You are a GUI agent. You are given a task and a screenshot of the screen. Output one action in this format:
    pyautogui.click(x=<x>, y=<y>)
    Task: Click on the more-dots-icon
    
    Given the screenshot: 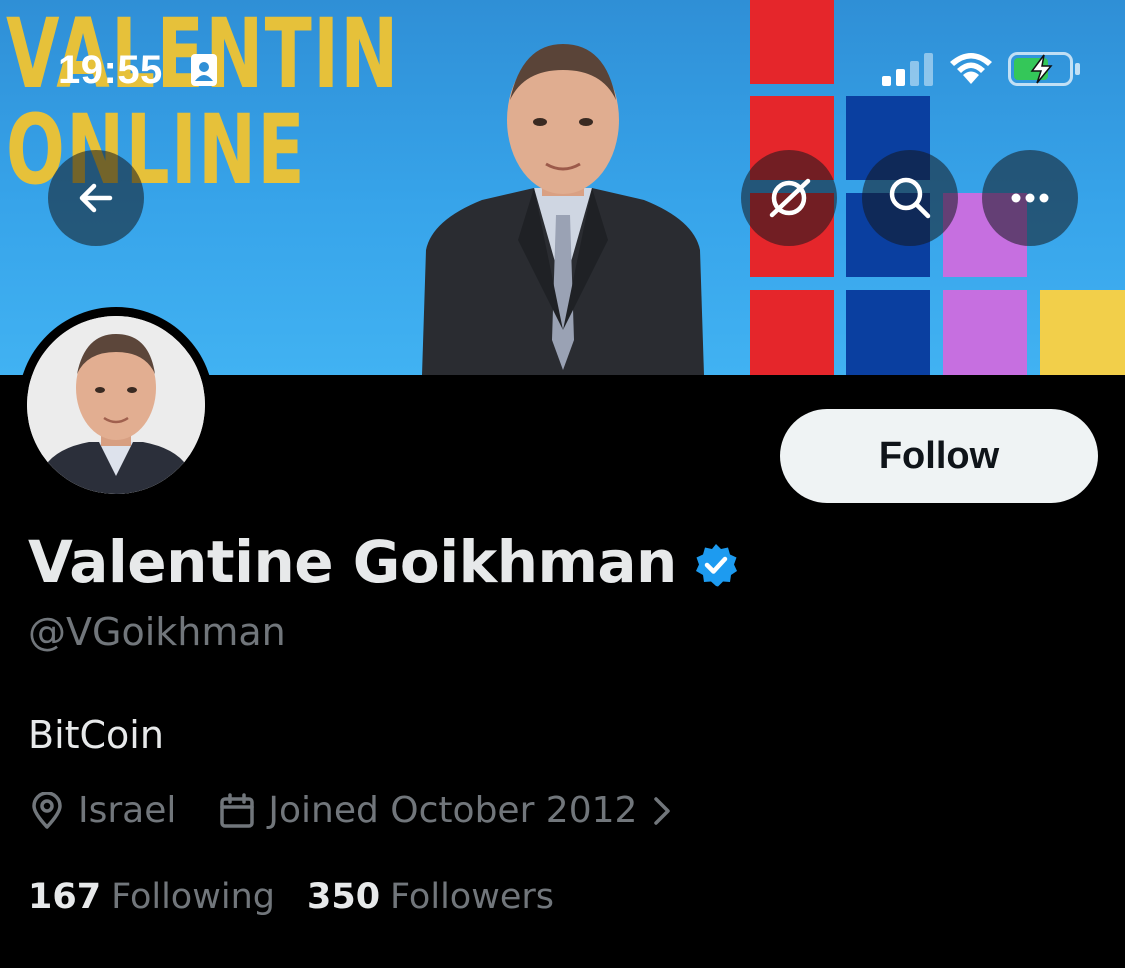 What is the action you would take?
    pyautogui.click(x=1030, y=198)
    